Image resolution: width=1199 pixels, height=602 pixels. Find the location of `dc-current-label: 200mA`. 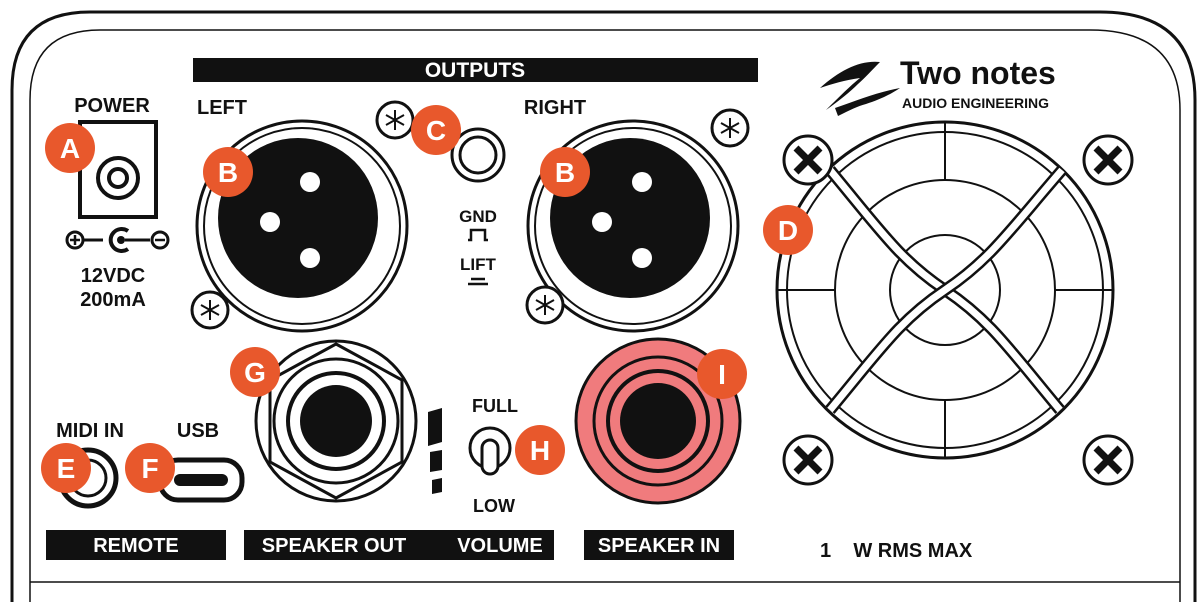

dc-current-label: 200mA is located at coordinates (113, 300).